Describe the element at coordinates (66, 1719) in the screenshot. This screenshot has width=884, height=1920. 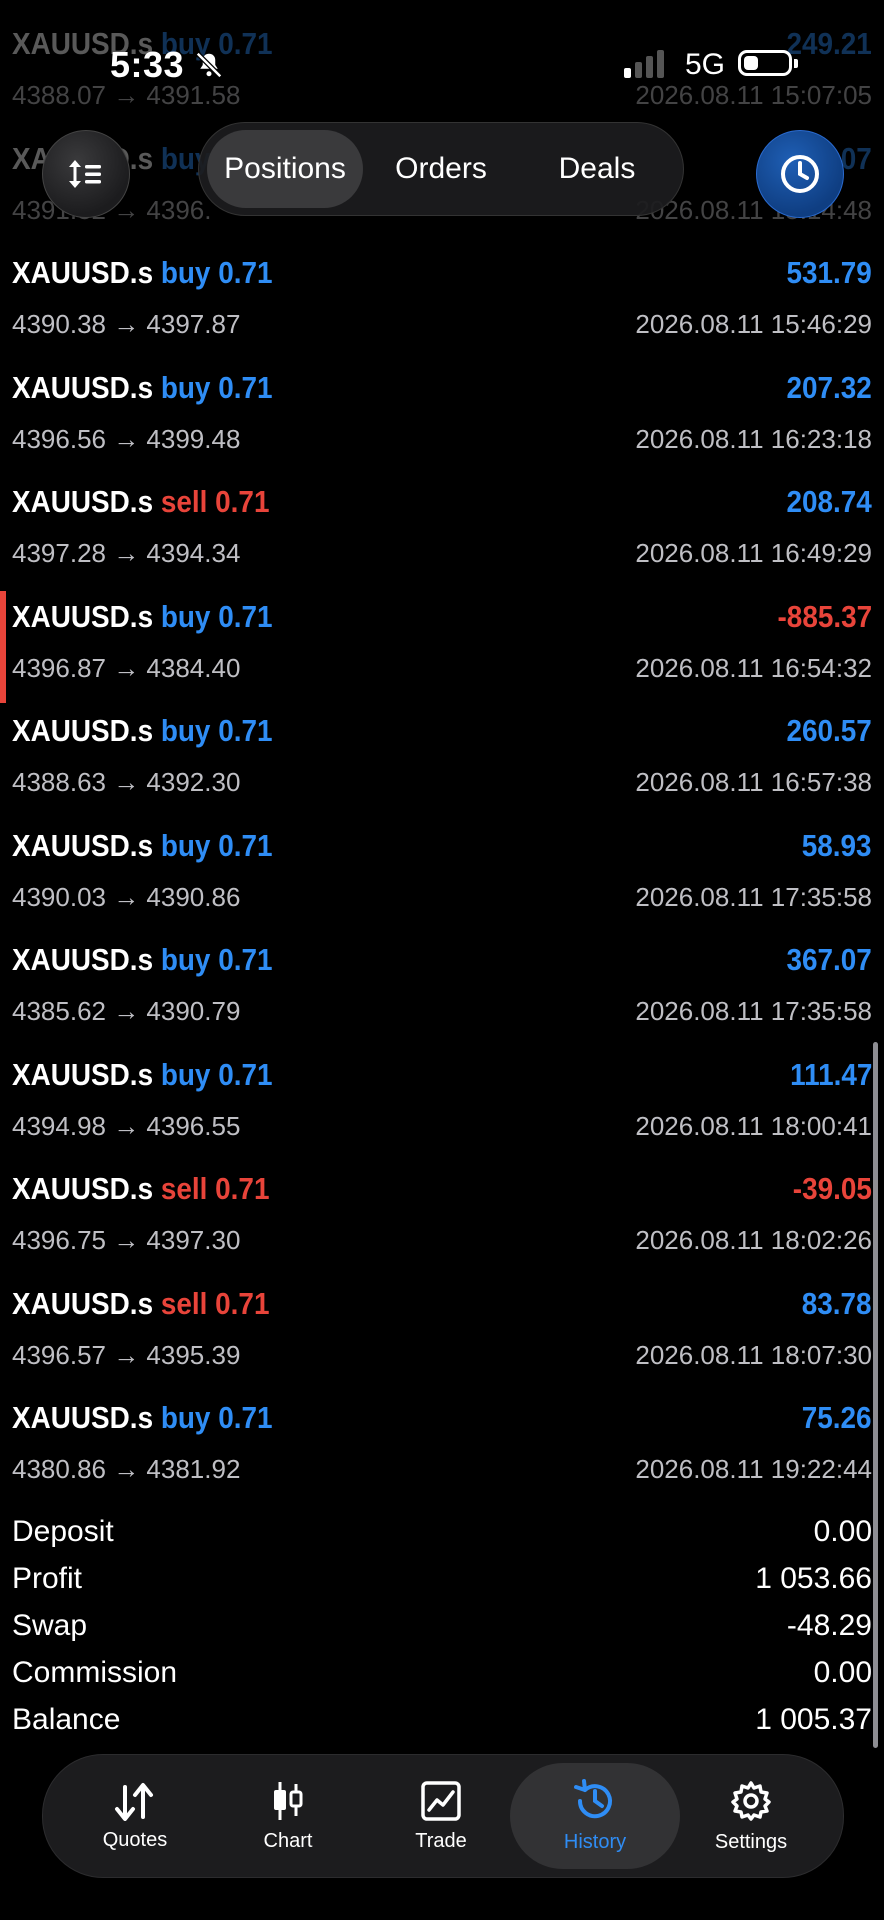
I see `summary-label: Balance` at that location.